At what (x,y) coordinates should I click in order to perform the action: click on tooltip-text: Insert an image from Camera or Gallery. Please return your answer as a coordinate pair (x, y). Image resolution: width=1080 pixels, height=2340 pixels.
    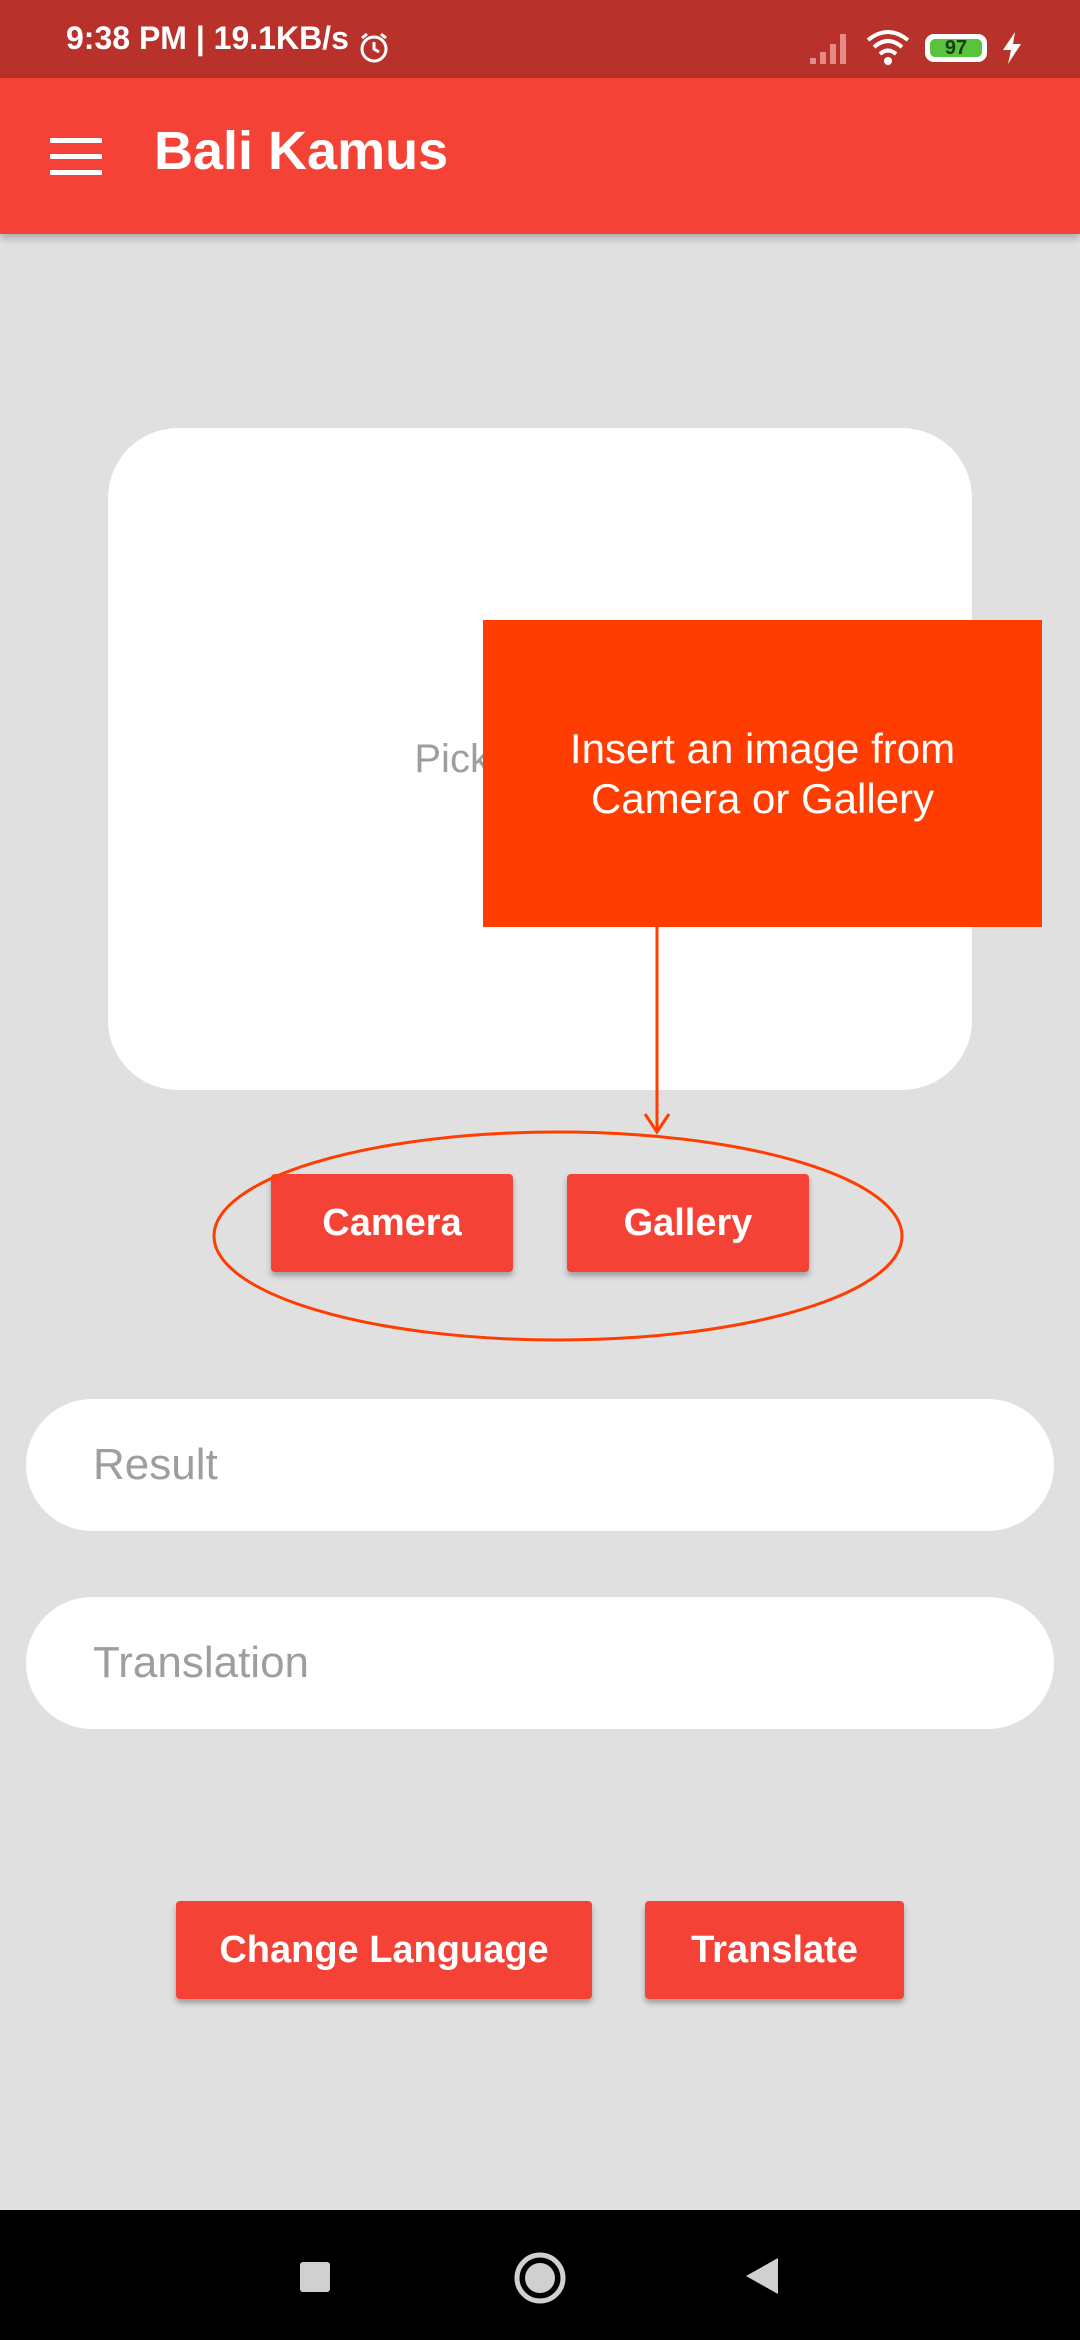
    Looking at the image, I should click on (762, 773).